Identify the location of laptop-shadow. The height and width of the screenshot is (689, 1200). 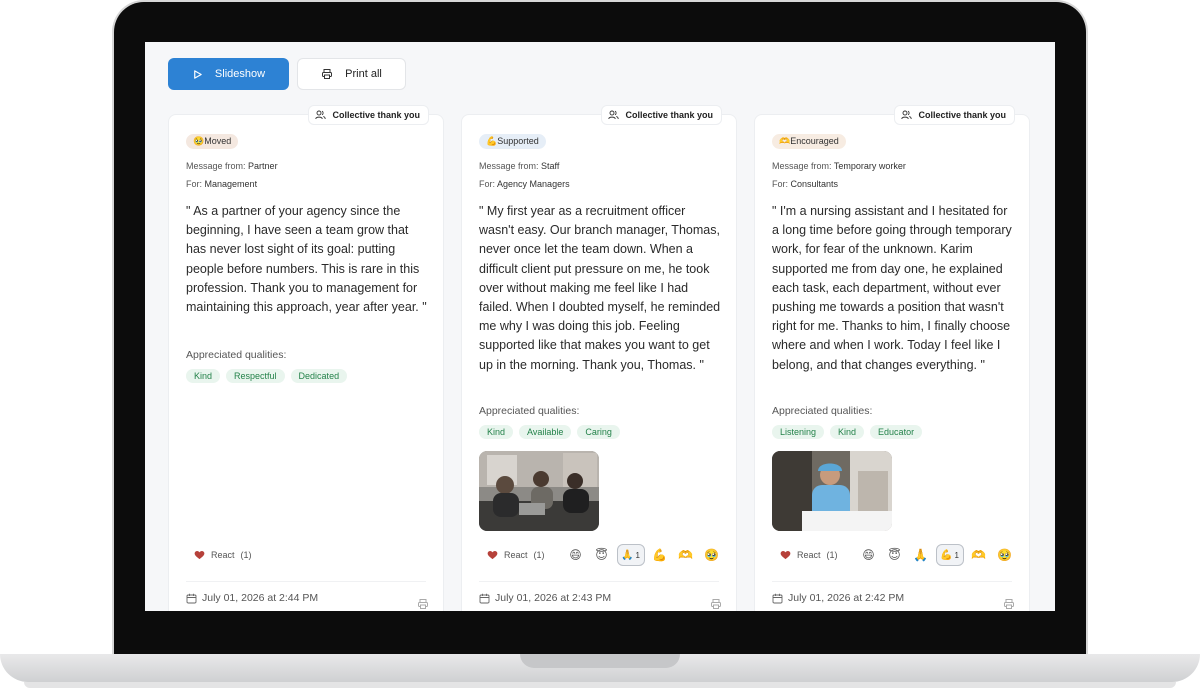
(600, 685).